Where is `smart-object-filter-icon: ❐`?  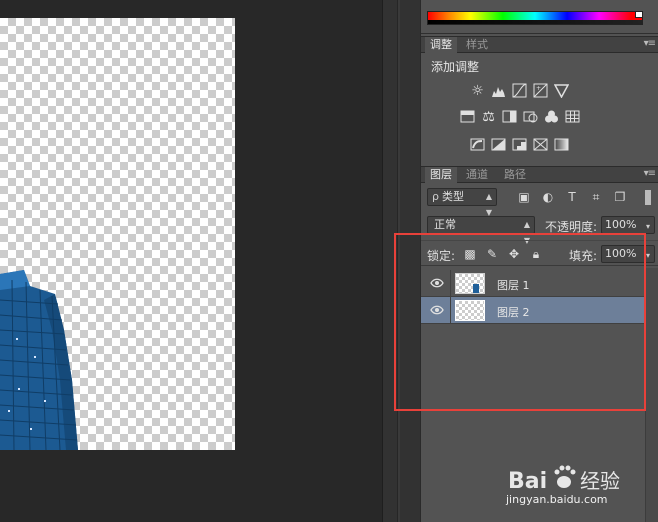 smart-object-filter-icon: ❐ is located at coordinates (620, 197).